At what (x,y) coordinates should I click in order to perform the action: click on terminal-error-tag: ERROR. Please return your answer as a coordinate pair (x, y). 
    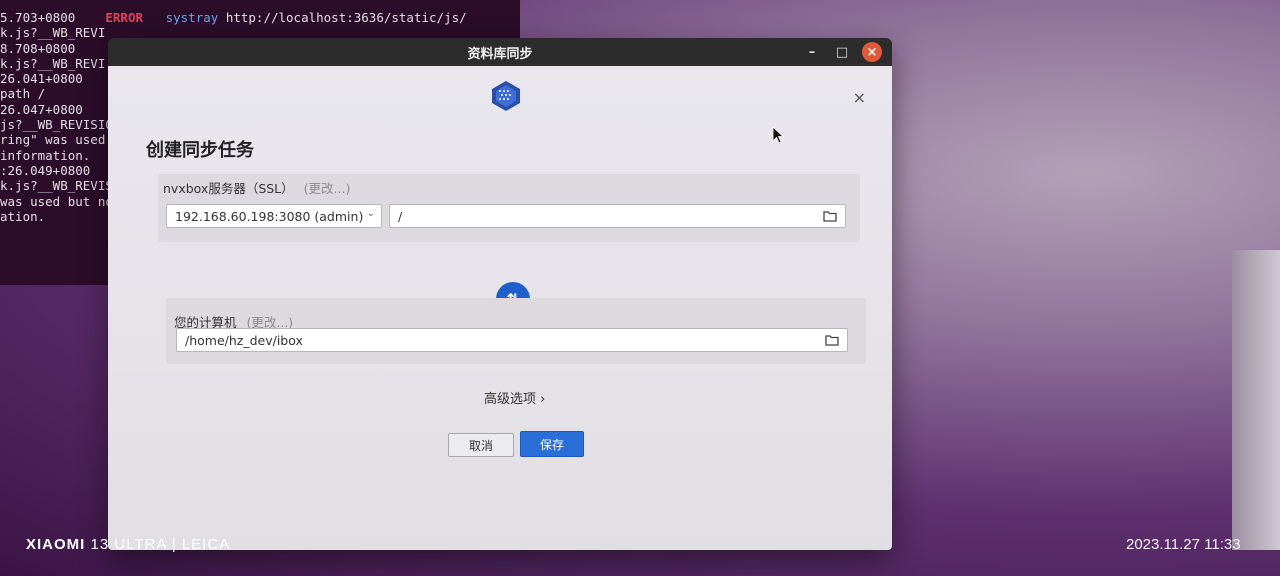
    Looking at the image, I should click on (124, 17).